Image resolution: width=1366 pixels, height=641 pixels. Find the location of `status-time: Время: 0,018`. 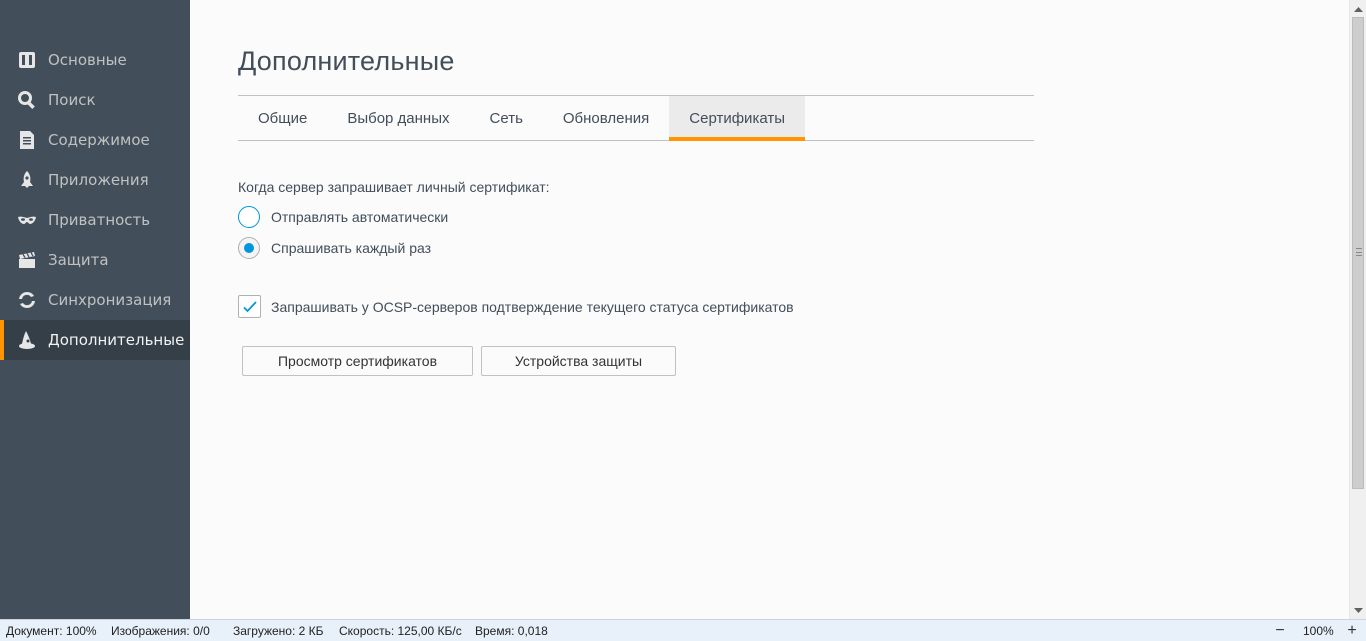

status-time: Время: 0,018 is located at coordinates (511, 631).